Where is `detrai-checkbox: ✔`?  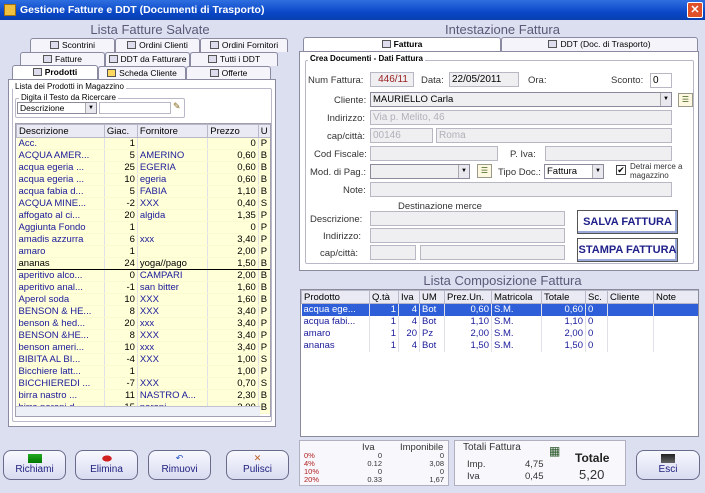 detrai-checkbox: ✔ is located at coordinates (621, 170).